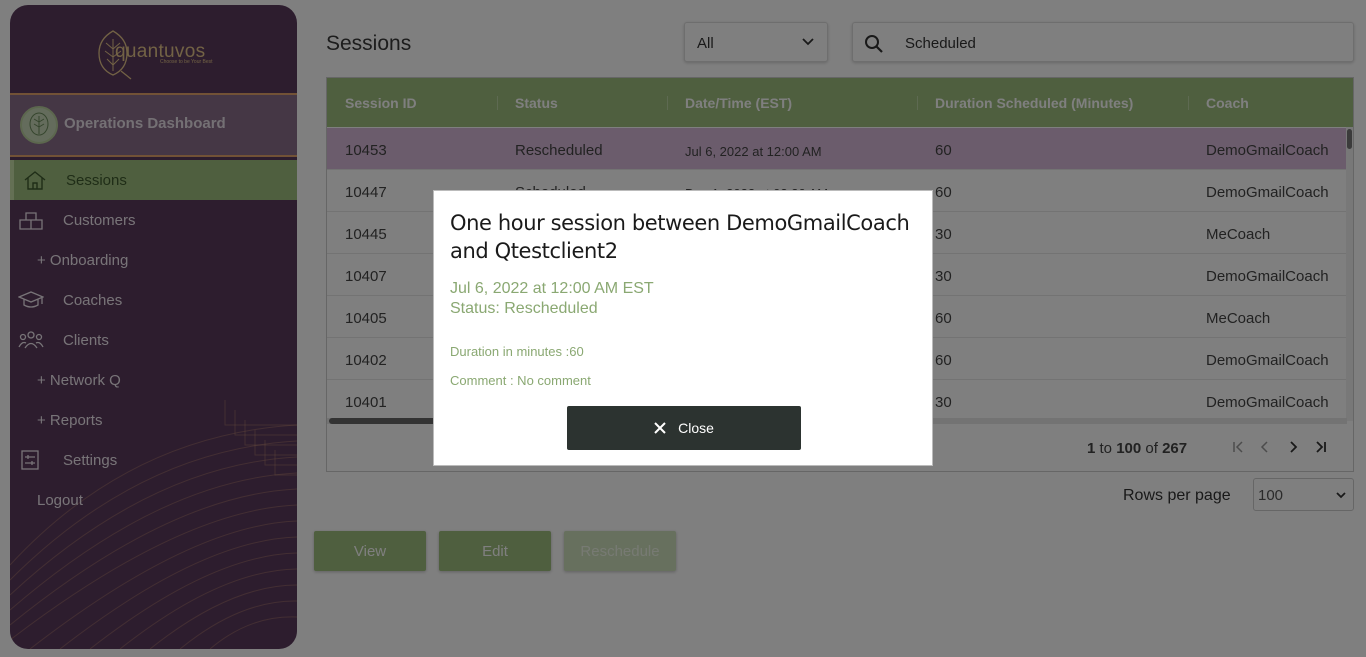 The image size is (1366, 657). Describe the element at coordinates (660, 428) in the screenshot. I see `close-icon` at that location.